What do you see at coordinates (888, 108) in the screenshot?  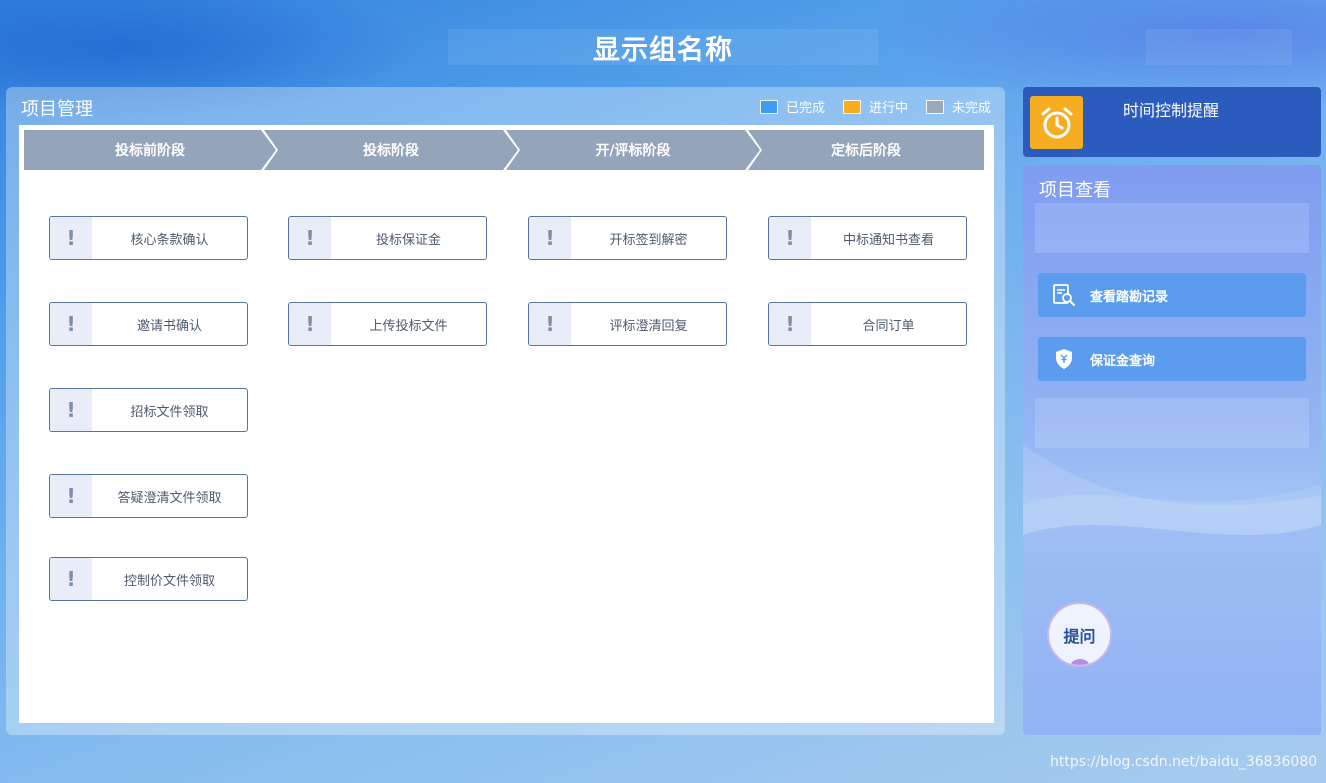 I see `legend-label: 进行中` at bounding box center [888, 108].